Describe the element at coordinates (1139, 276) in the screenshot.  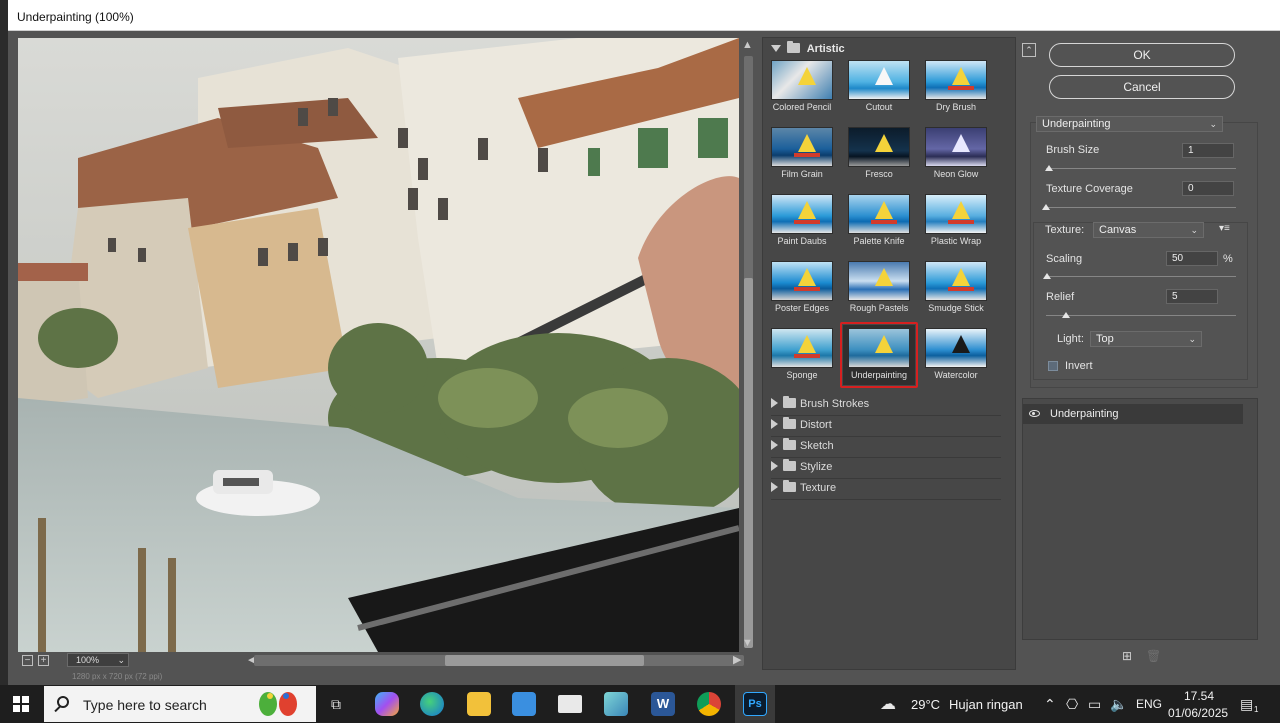
I see `scaling-slider` at that location.